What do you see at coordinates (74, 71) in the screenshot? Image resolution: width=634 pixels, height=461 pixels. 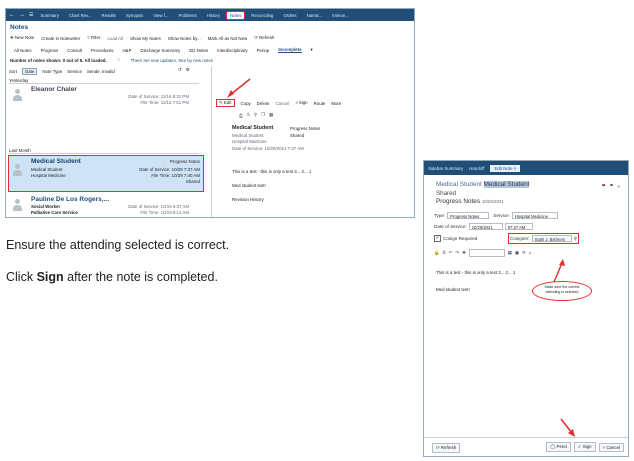 I see `sort-service-button: Service` at bounding box center [74, 71].